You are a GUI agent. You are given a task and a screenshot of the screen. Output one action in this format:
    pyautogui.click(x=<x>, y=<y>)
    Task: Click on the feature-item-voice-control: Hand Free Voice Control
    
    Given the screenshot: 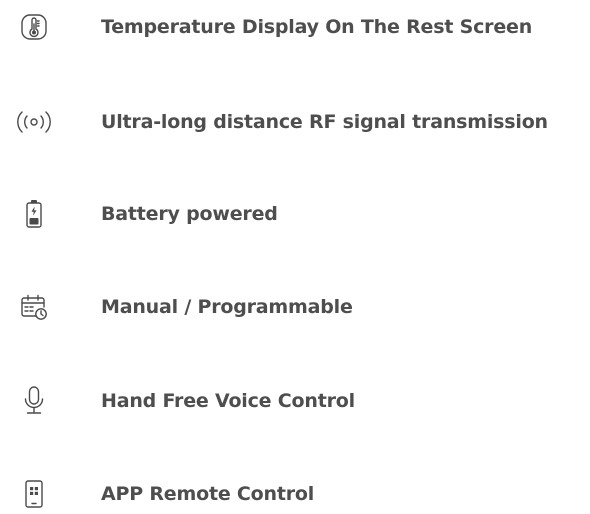 What is the action you would take?
    pyautogui.click(x=295, y=401)
    